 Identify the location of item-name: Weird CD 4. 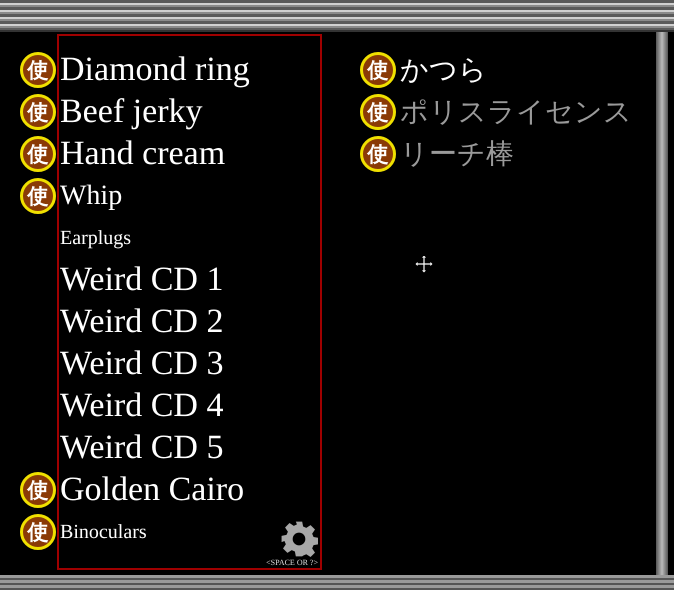
(142, 406).